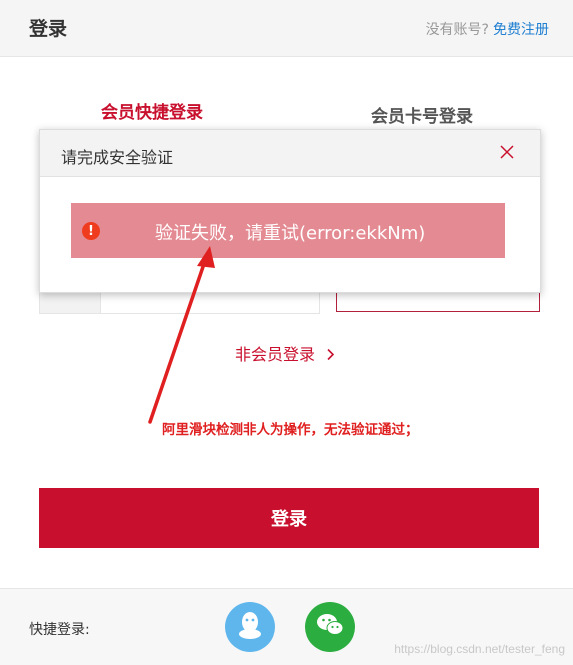 The width and height of the screenshot is (573, 665). I want to click on watermark-text: https://blog.csdn.net/tester_feng, so click(479, 649).